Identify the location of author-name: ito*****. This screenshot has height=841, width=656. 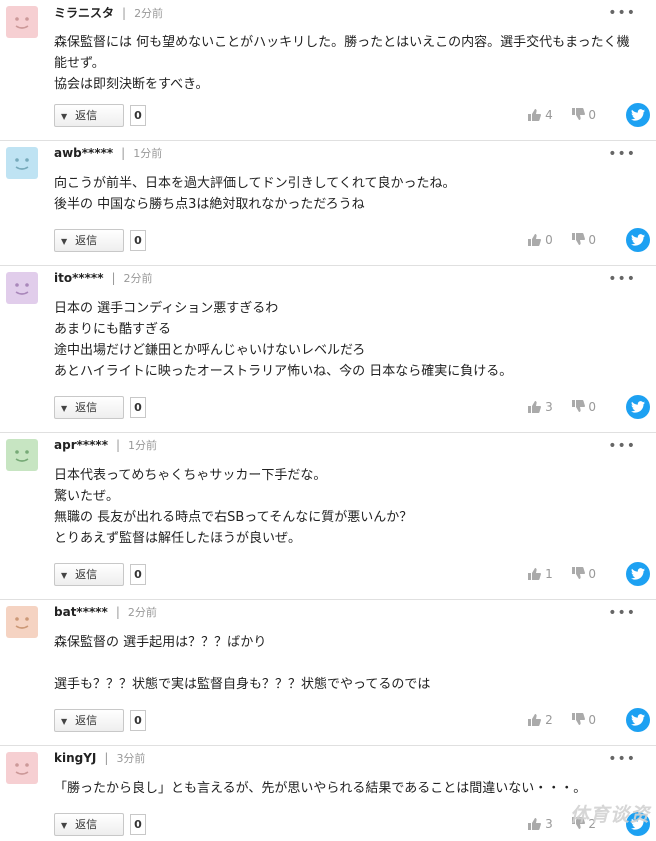
(78, 278).